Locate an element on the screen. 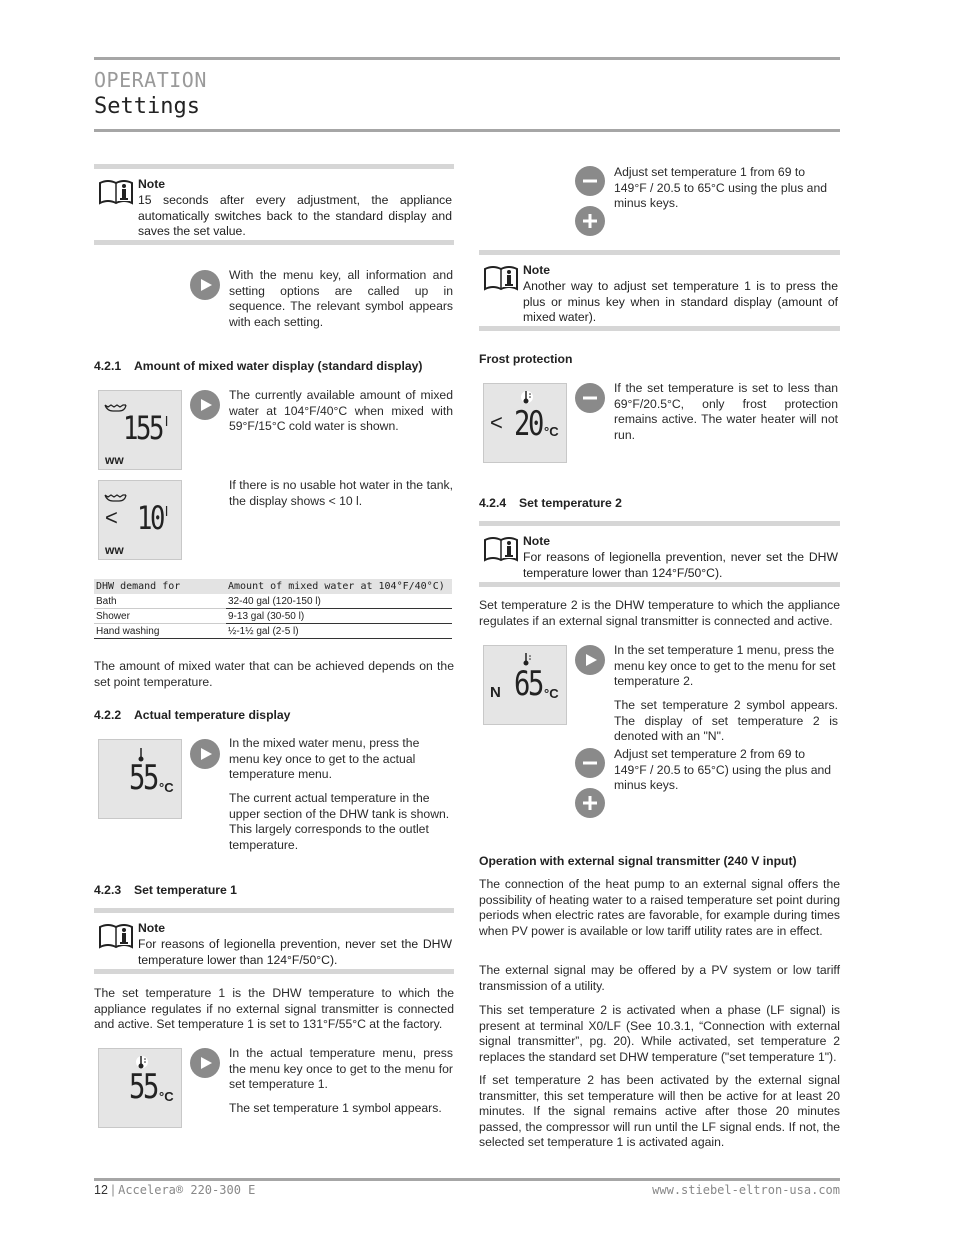 Image resolution: width=954 pixels, height=1235 pixels. header-rule is located at coordinates (467, 130).